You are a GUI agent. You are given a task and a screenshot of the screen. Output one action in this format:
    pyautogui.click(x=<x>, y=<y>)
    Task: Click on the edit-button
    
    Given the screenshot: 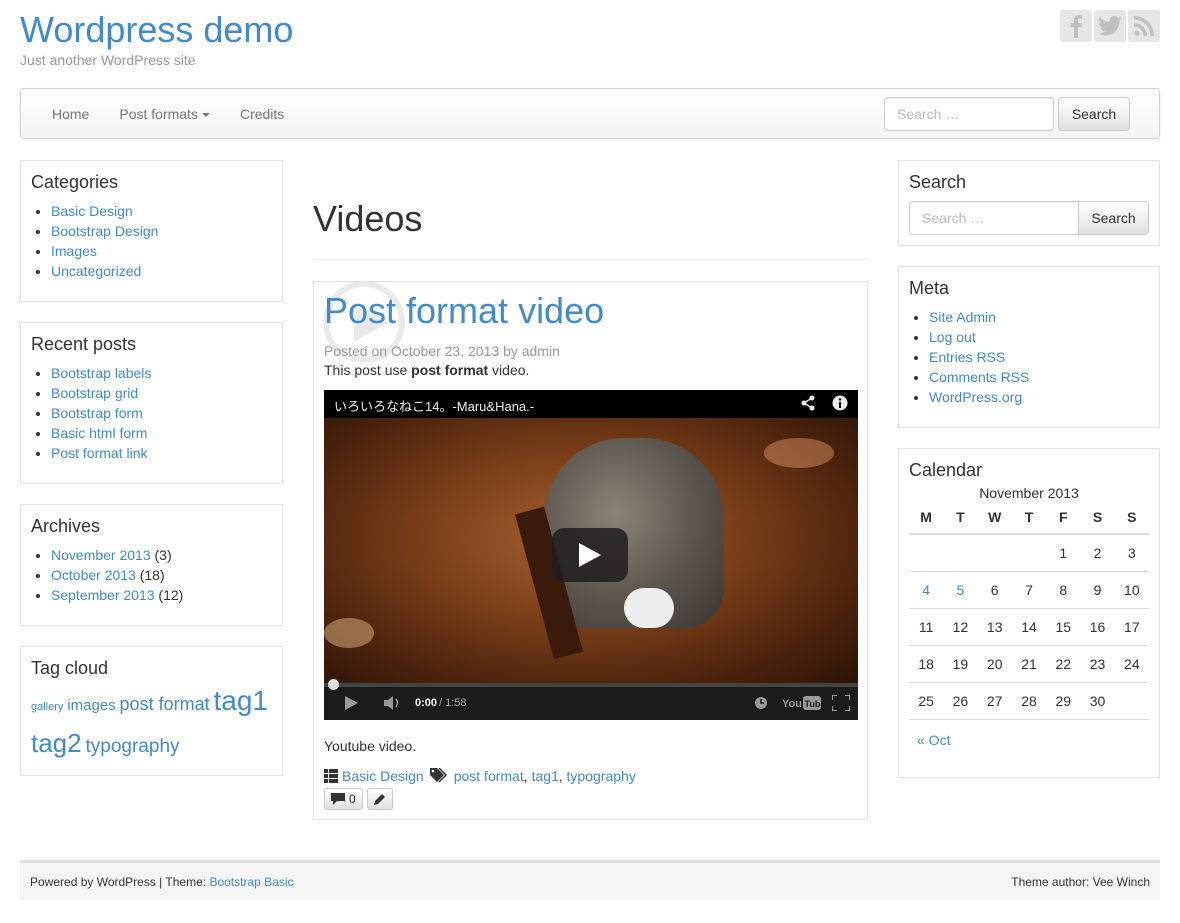 What is the action you would take?
    pyautogui.click(x=379, y=799)
    